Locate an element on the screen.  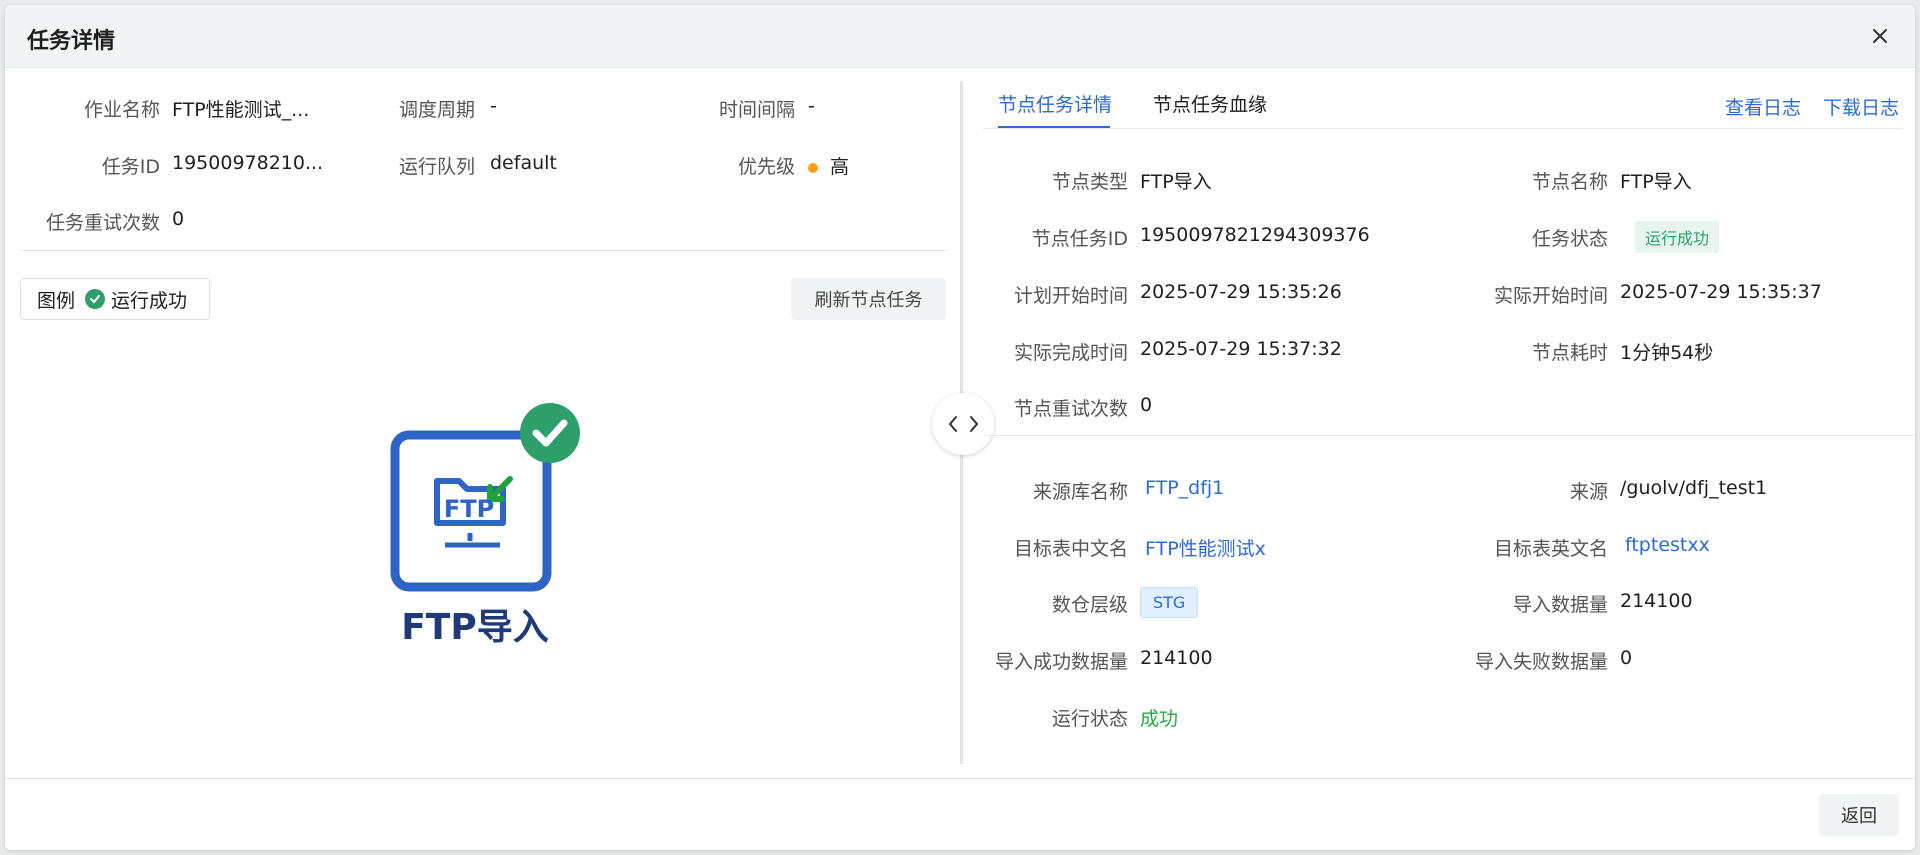
chevron-left-icon is located at coordinates (953, 424).